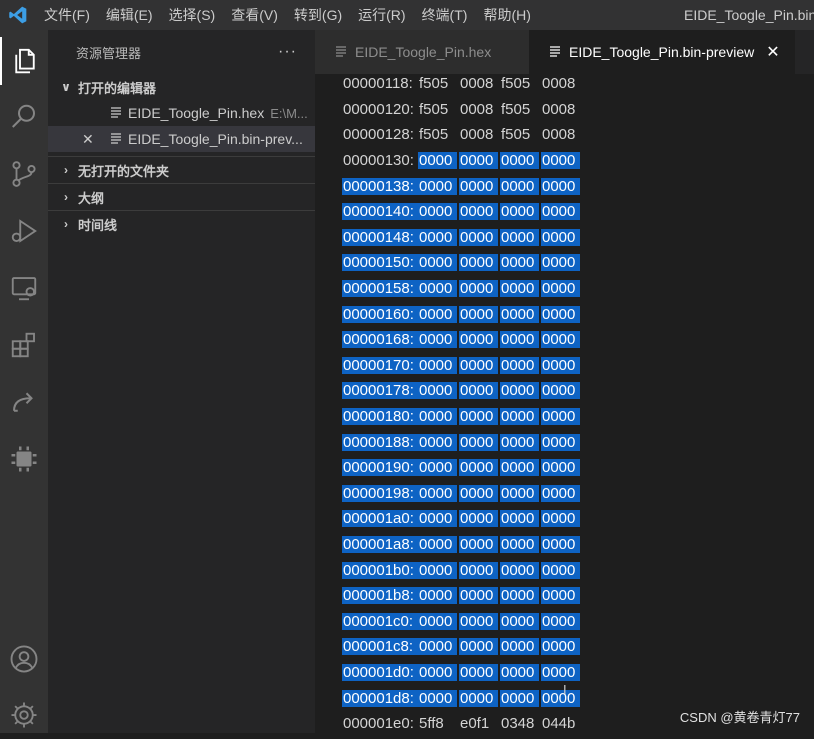 Image resolution: width=814 pixels, height=739 pixels. What do you see at coordinates (24, 288) in the screenshot?
I see `remote-explorer-icon` at bounding box center [24, 288].